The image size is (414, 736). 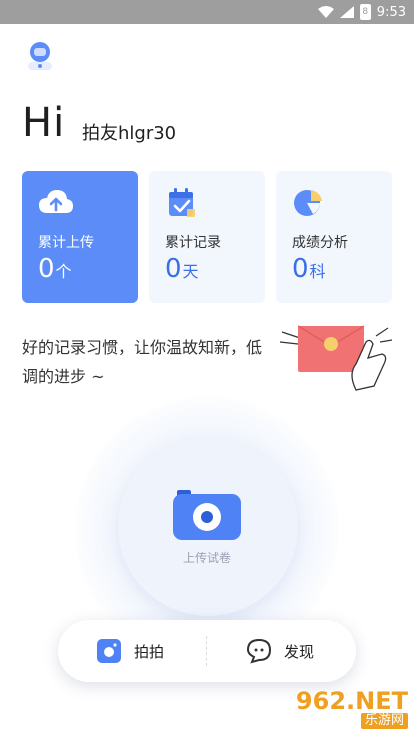 I want to click on card-label: 成绩分析, so click(x=320, y=243).